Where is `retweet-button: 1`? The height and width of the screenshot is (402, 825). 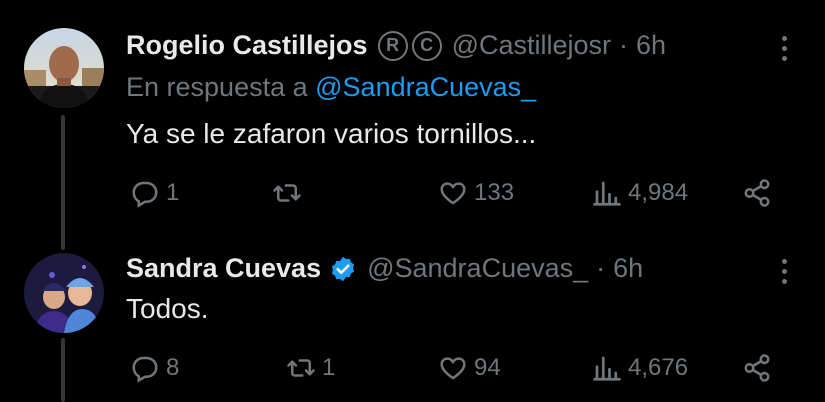
retweet-button: 1 is located at coordinates (310, 368).